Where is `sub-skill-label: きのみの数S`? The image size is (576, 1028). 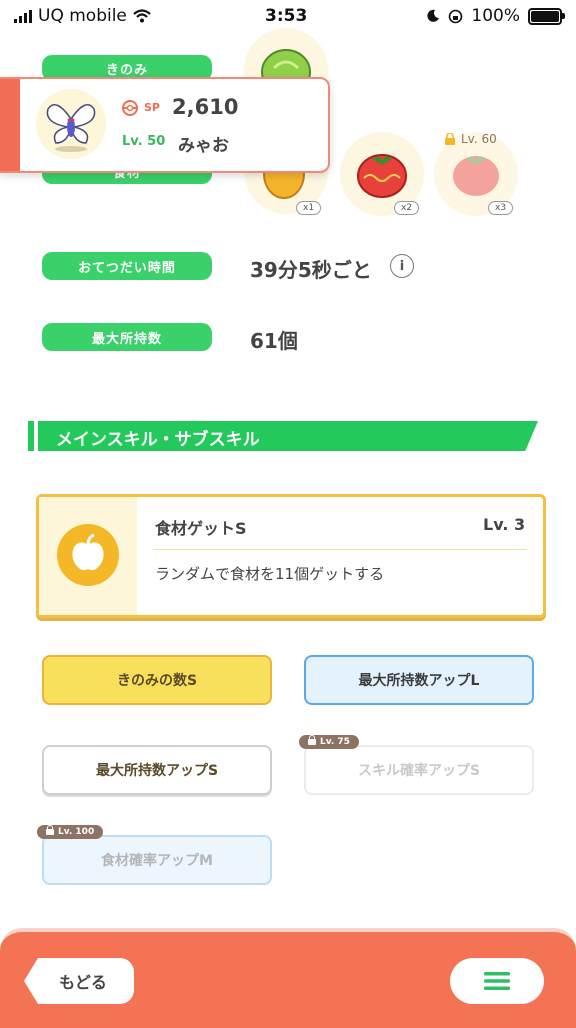 sub-skill-label: きのみの数S is located at coordinates (157, 681).